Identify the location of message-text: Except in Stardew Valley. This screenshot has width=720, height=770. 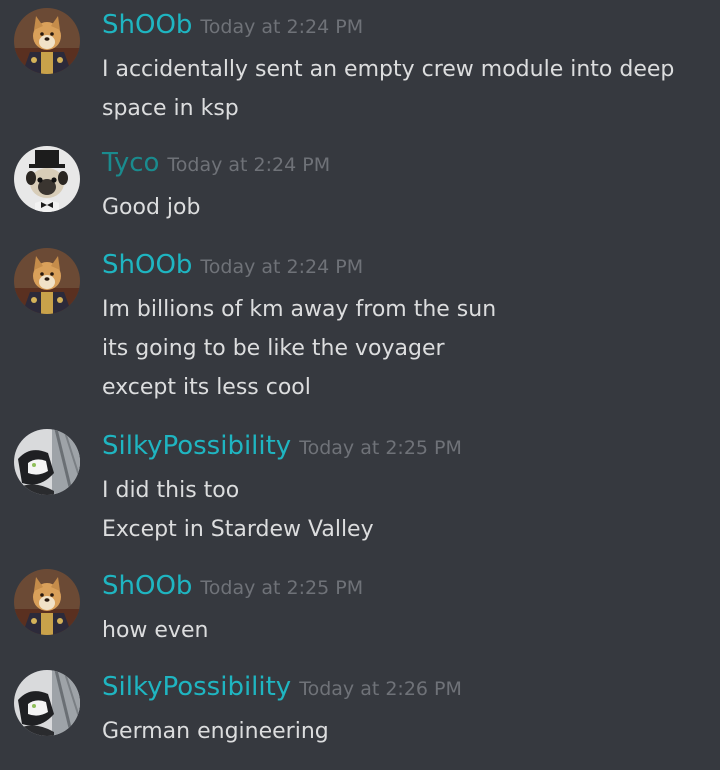
(238, 529).